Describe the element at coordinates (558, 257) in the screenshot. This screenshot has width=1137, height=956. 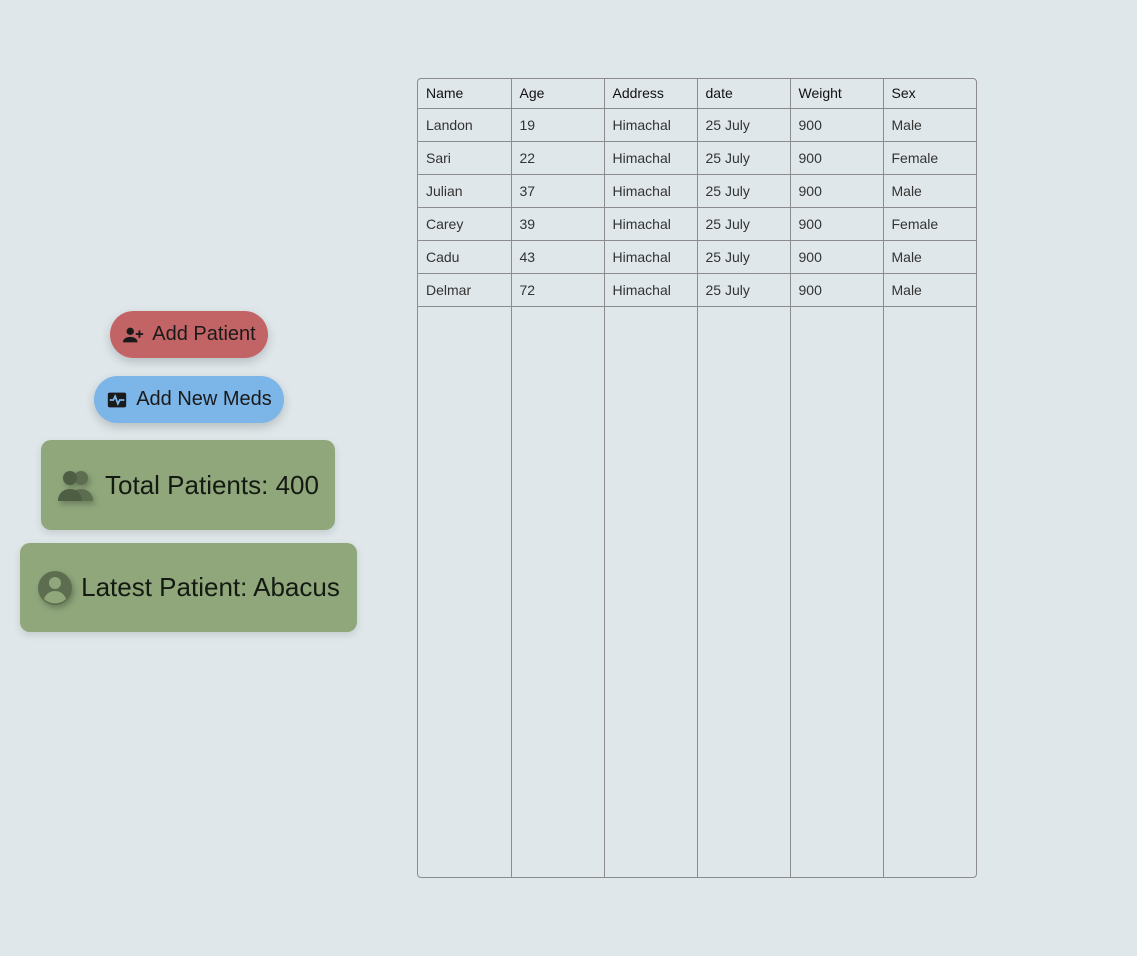
I see `cell-age: 43` at that location.